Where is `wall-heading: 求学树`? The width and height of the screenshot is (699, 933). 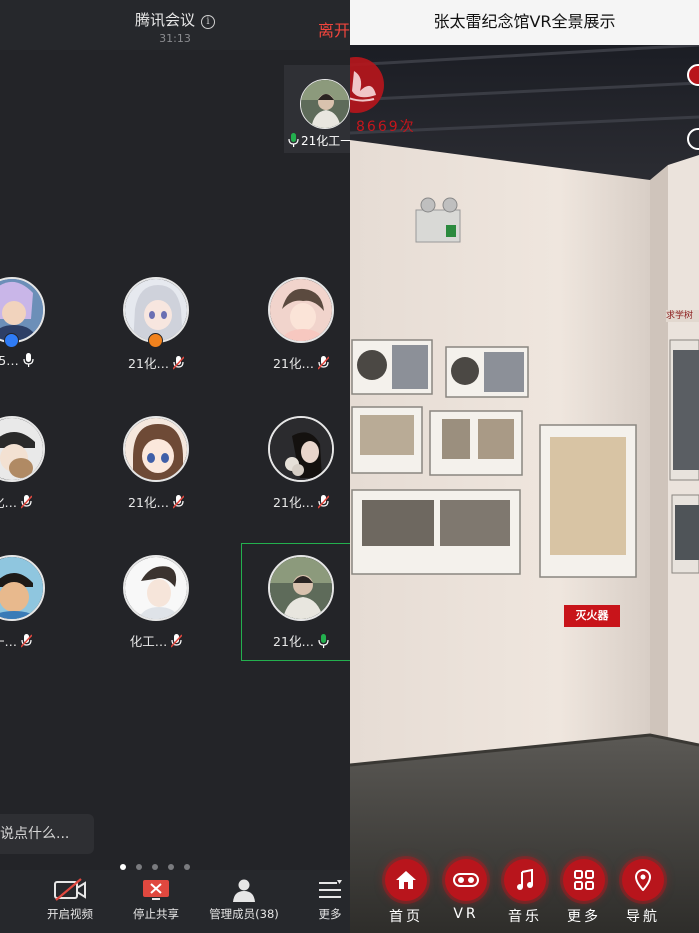
wall-heading: 求学树 is located at coordinates (680, 316).